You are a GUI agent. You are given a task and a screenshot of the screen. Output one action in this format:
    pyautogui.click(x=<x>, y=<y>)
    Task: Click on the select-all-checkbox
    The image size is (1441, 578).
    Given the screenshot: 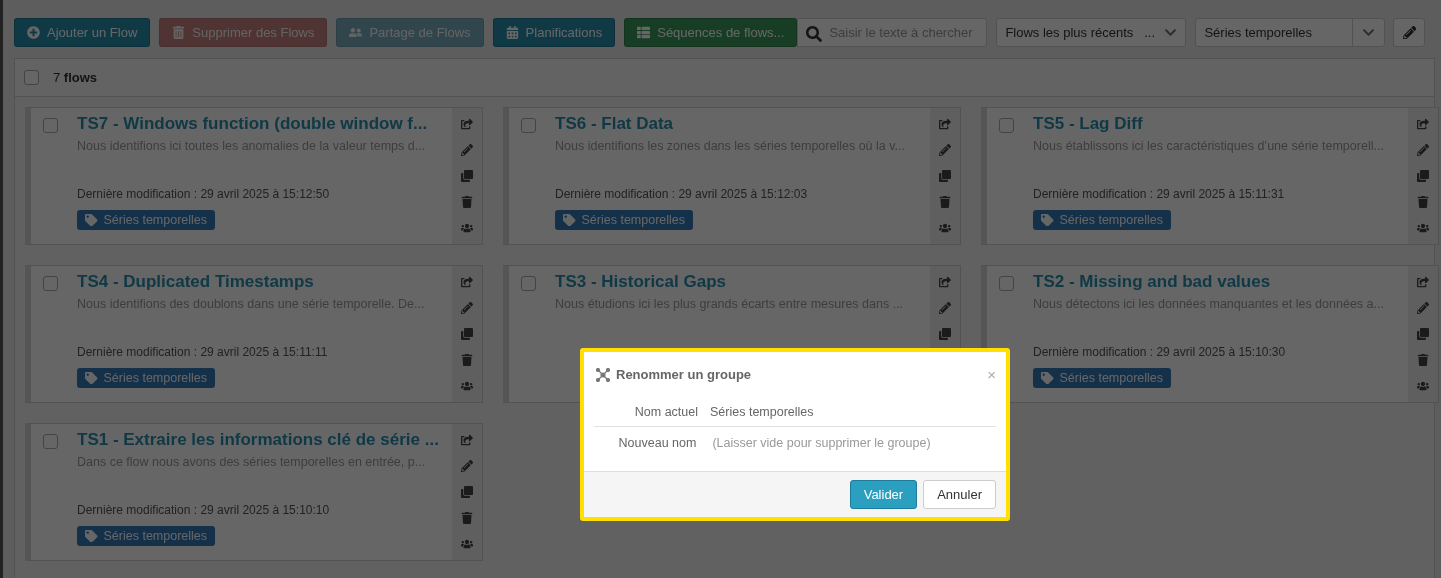 What is the action you would take?
    pyautogui.click(x=31, y=77)
    